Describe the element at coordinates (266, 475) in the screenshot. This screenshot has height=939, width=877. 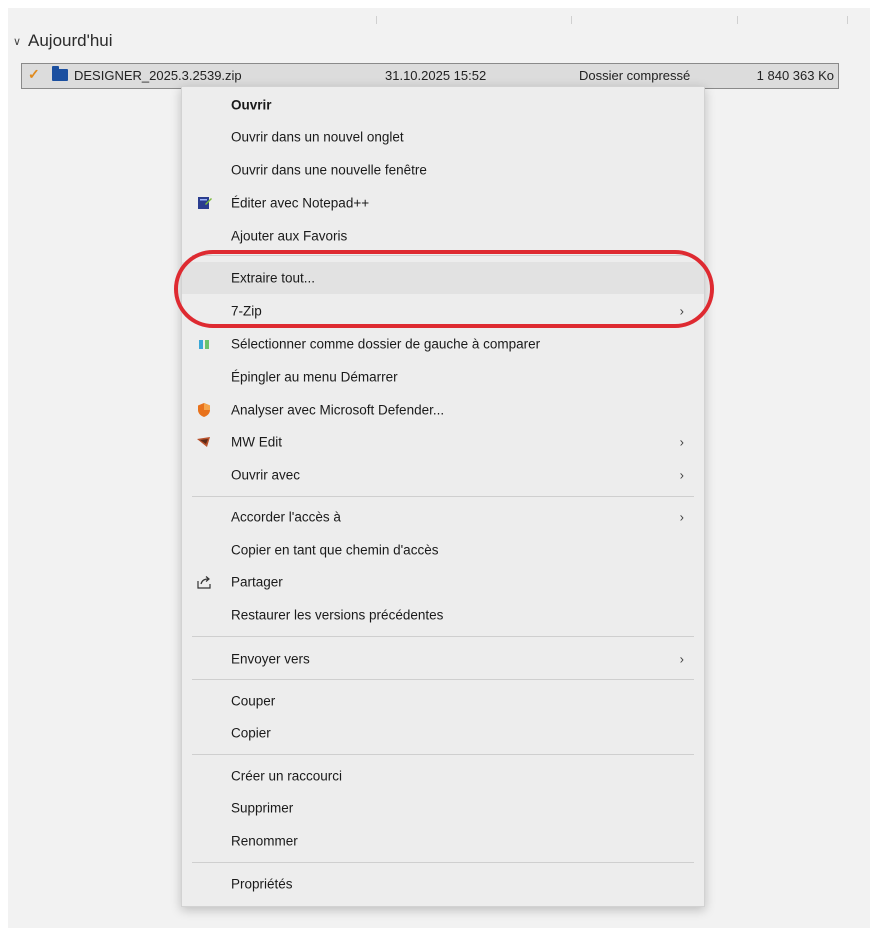
I see `menu-item-label: Ouvrir avec` at that location.